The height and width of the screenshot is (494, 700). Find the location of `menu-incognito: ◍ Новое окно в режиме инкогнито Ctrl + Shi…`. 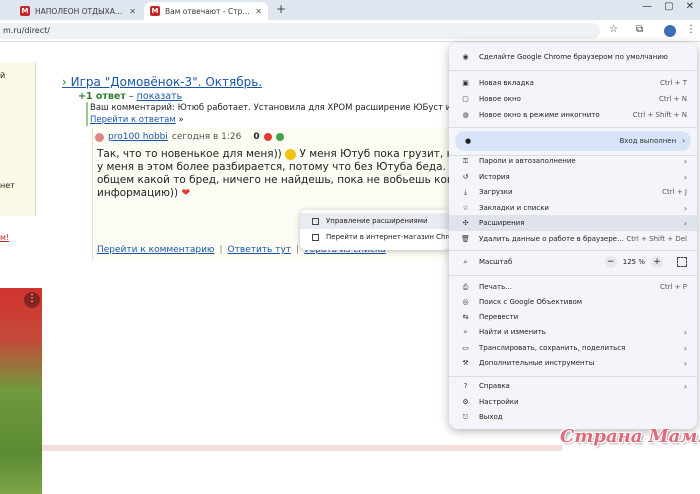

menu-incognito: ◍ Новое окно в режиме инкогнито Ctrl + Shi… is located at coordinates (573, 115).